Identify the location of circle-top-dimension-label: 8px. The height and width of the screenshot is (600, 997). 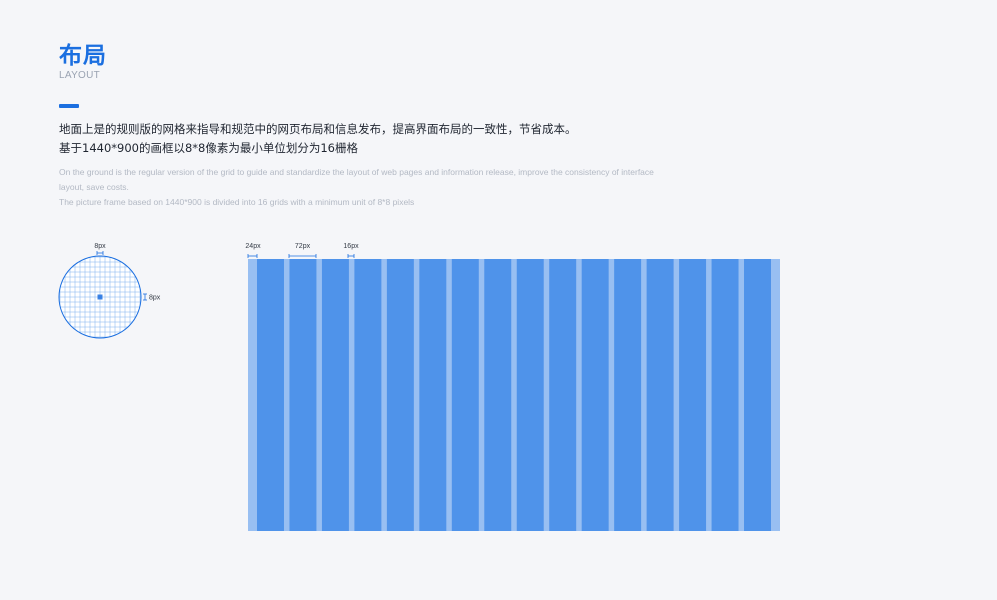
(100, 246).